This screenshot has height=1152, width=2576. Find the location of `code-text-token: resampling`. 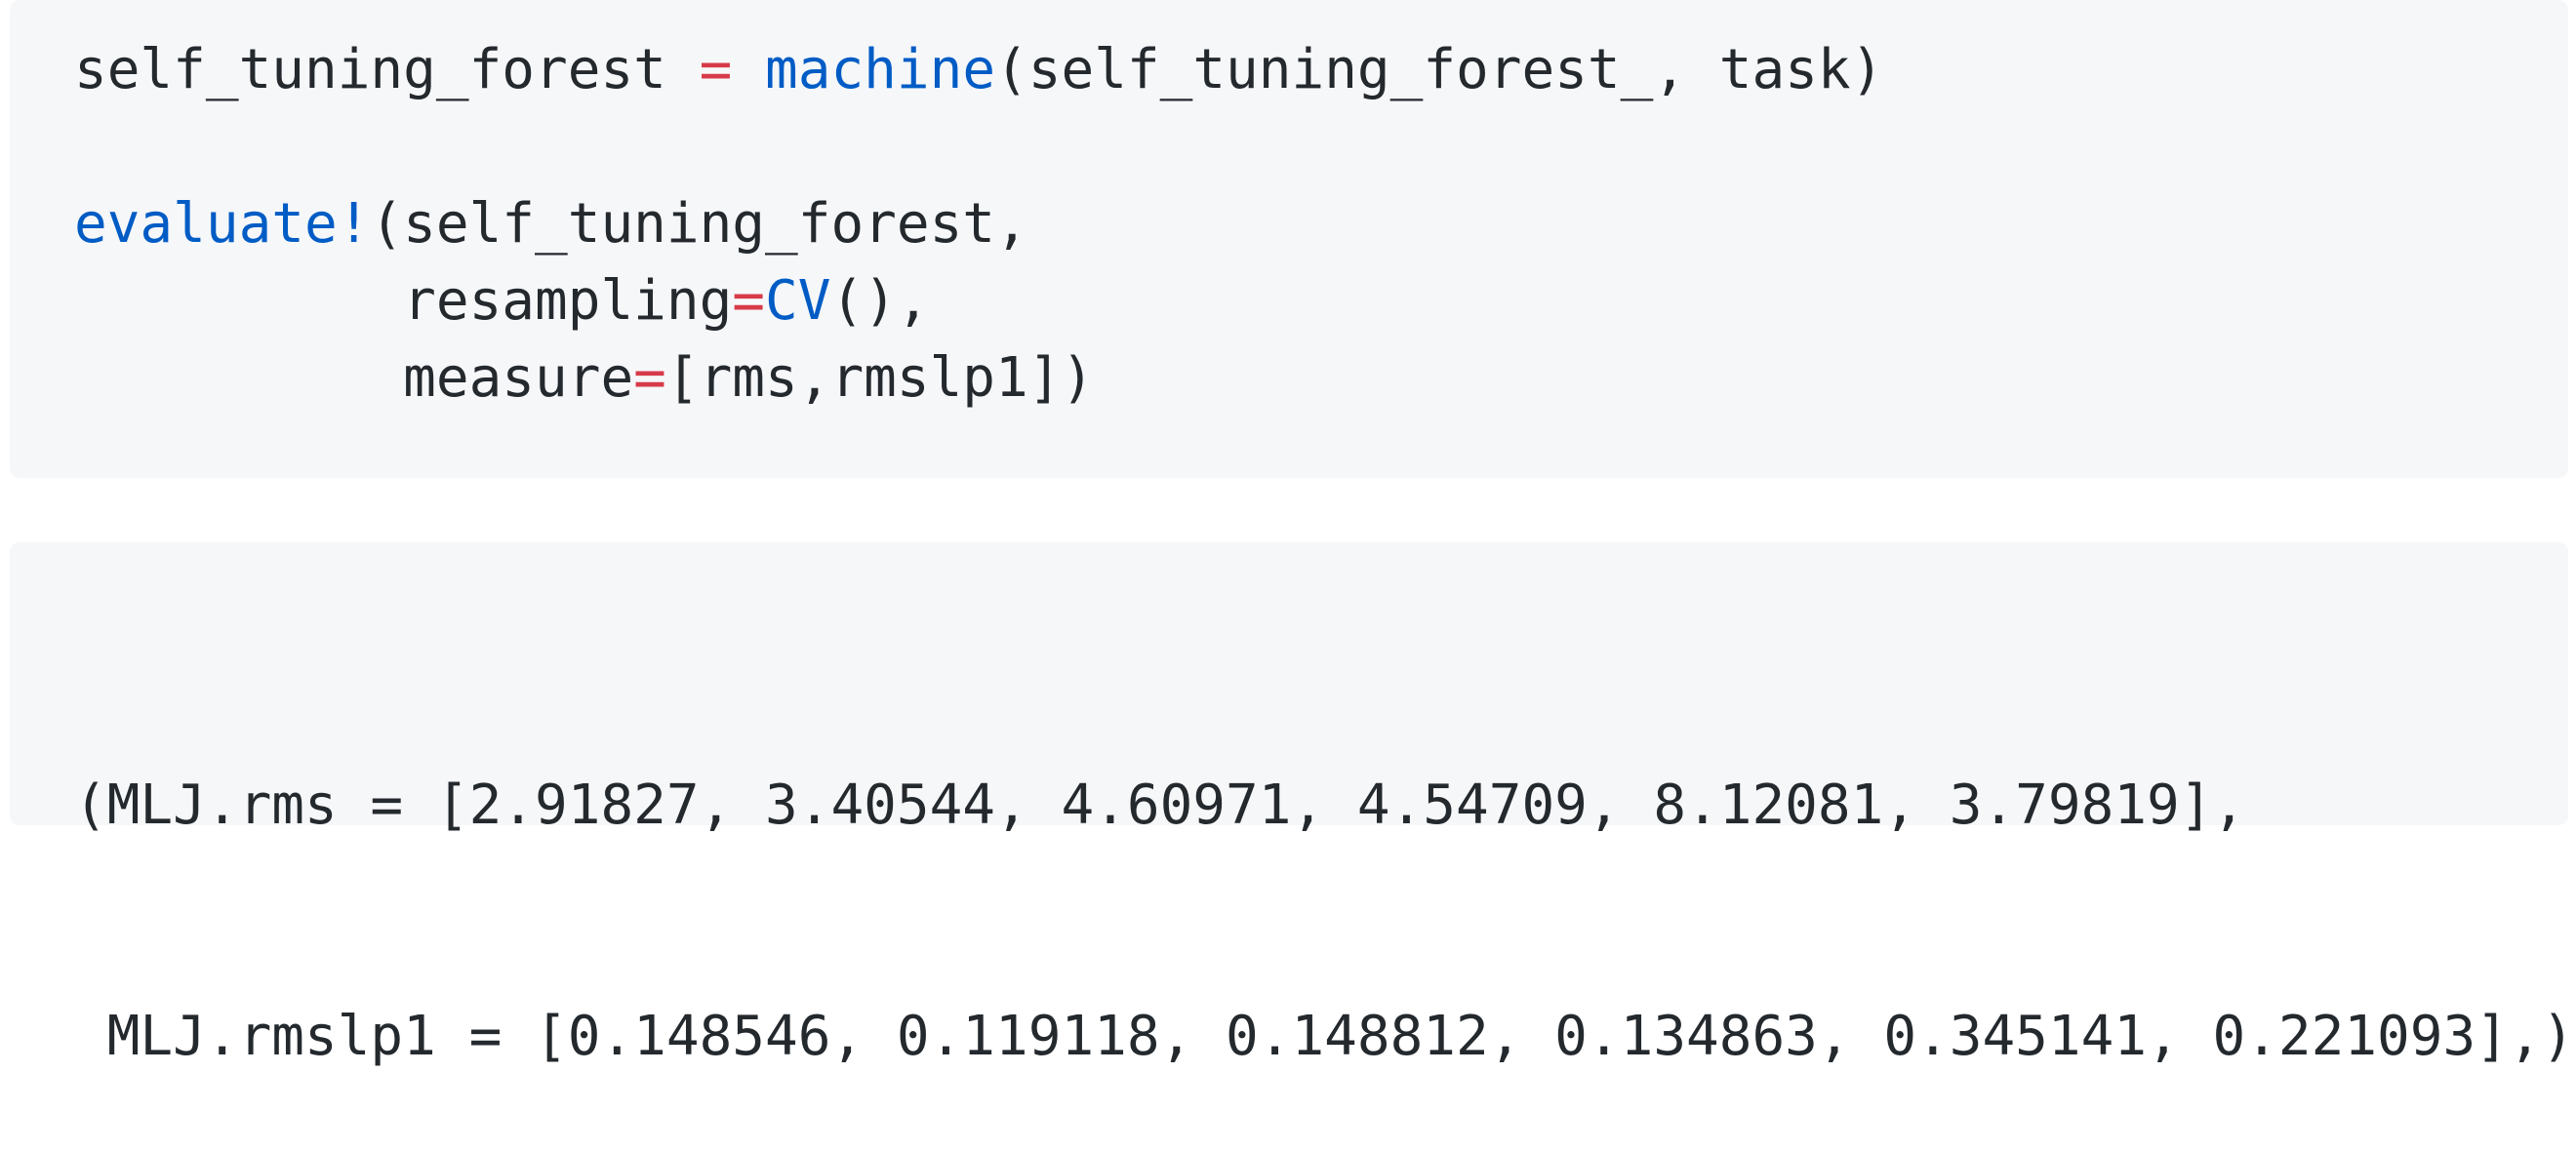

code-text-token: resampling is located at coordinates (403, 301).